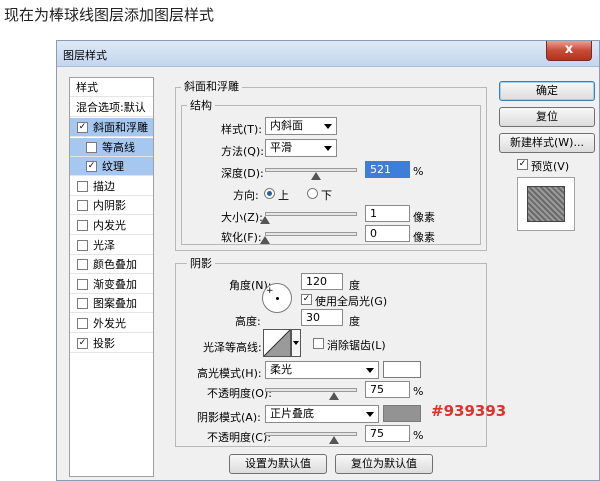 The height and width of the screenshot is (481, 600). Describe the element at coordinates (311, 434) in the screenshot. I see `shadow-opacity-track` at that location.